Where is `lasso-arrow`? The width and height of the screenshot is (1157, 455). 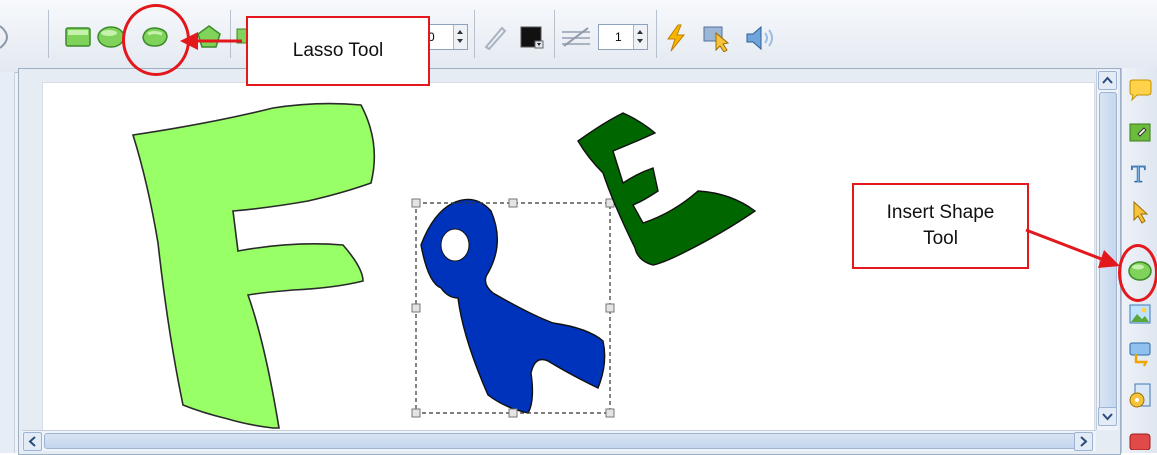 lasso-arrow is located at coordinates (211, 41).